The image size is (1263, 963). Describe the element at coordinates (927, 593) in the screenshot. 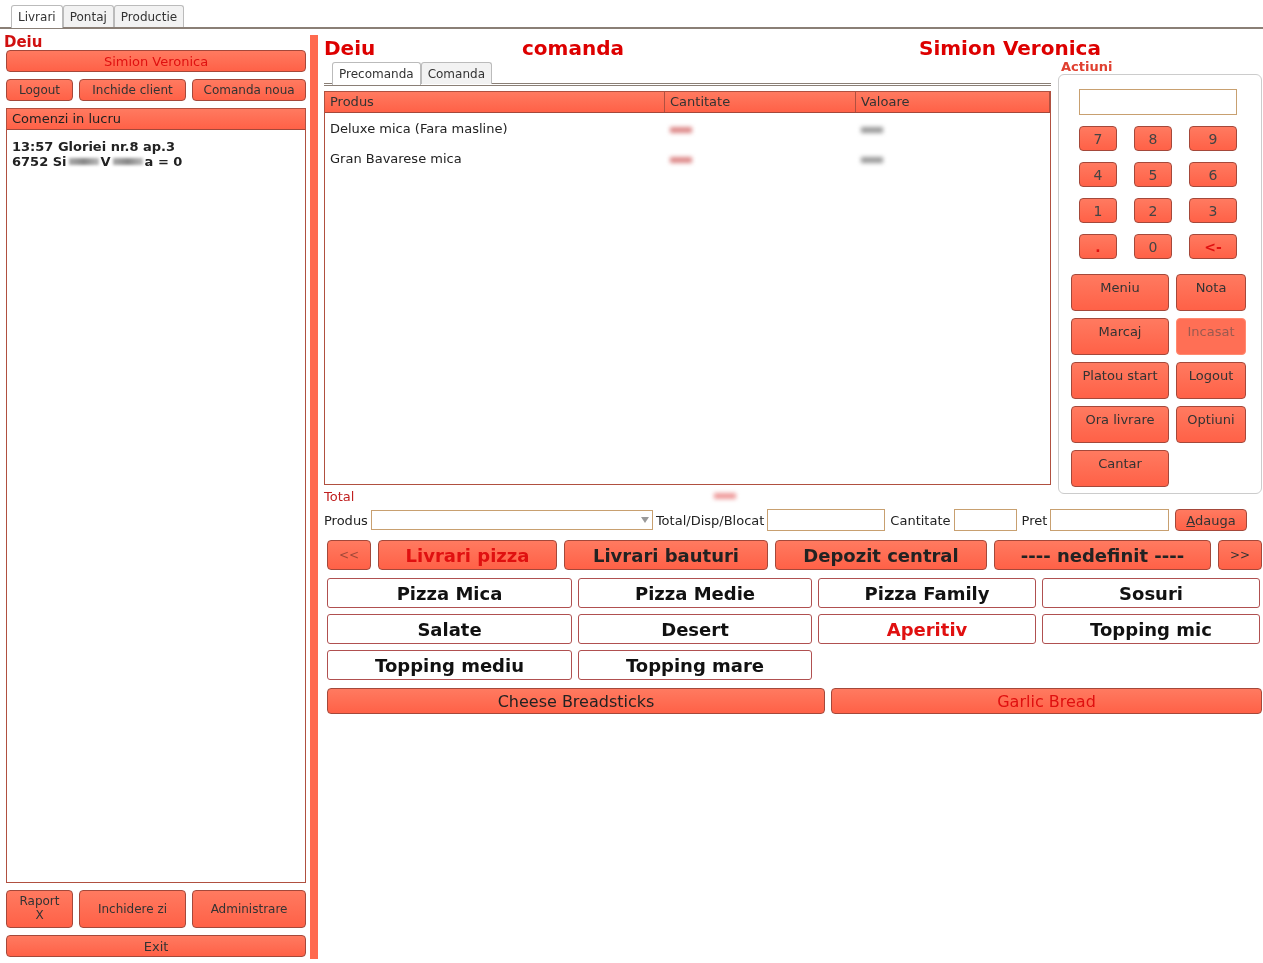

I see `group-button: Pizza Family` at that location.